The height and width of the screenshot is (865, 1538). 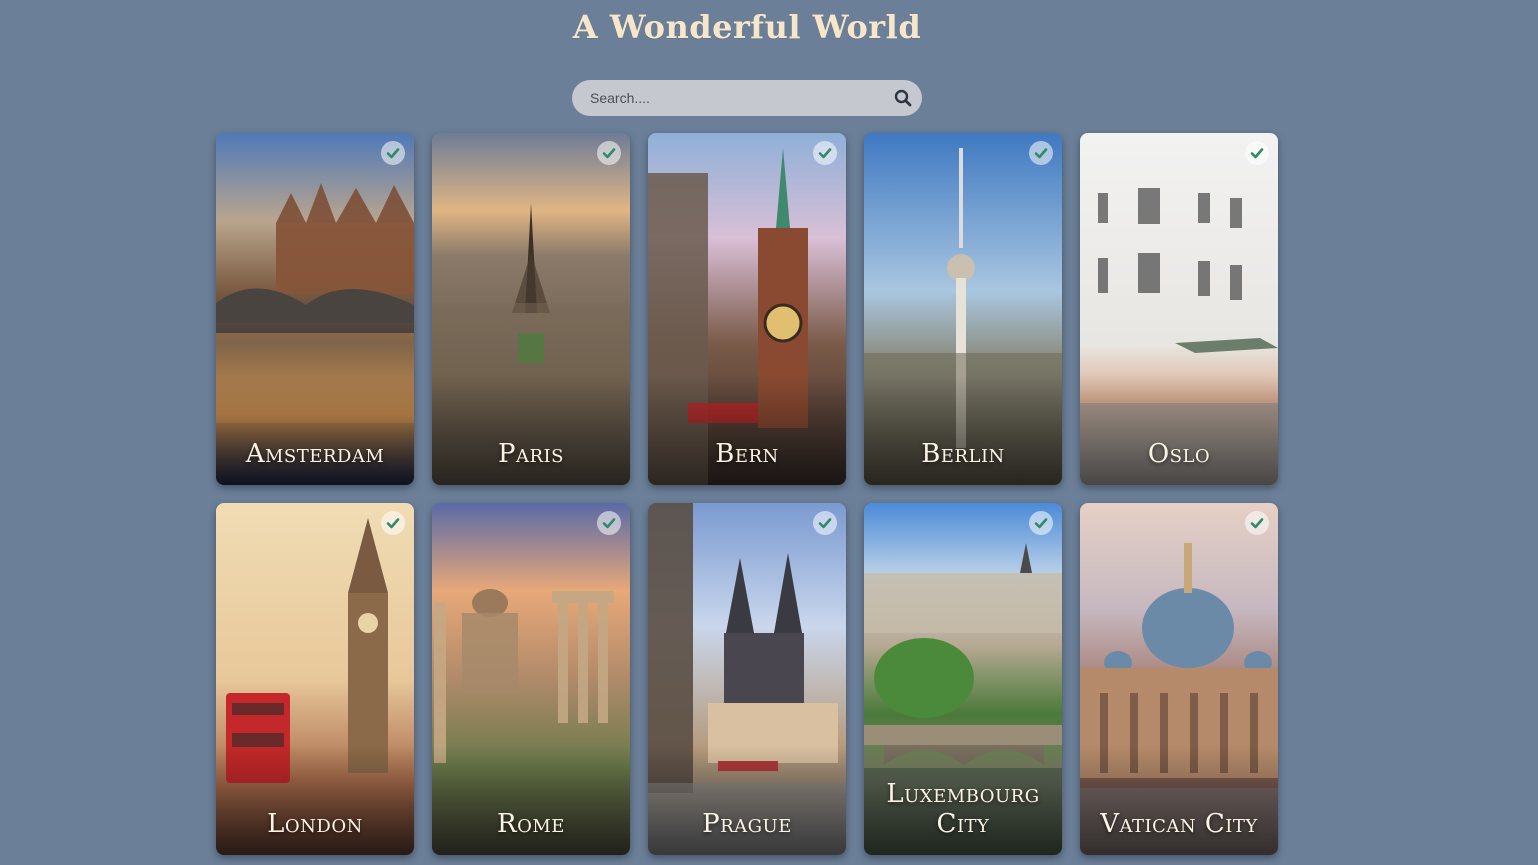 What do you see at coordinates (963, 809) in the screenshot?
I see `city-name: Luxembourg City` at bounding box center [963, 809].